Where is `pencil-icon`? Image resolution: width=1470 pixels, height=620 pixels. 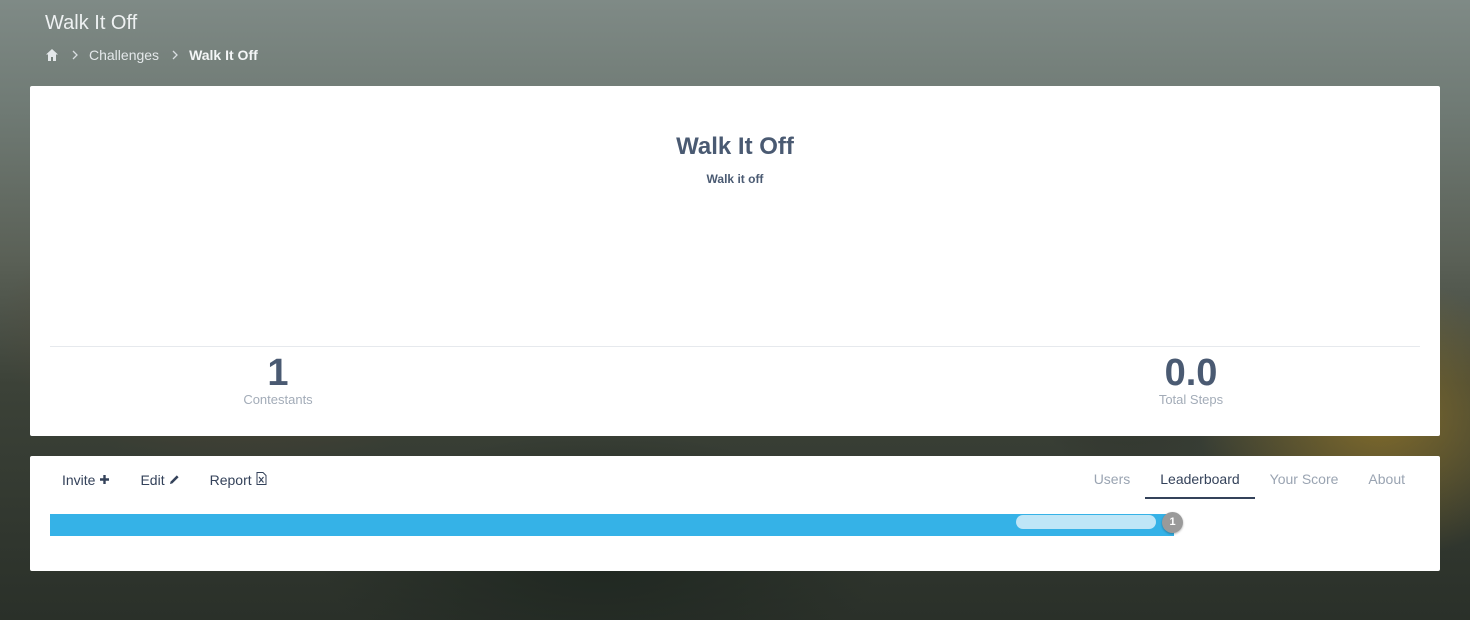
pencil-icon is located at coordinates (174, 480).